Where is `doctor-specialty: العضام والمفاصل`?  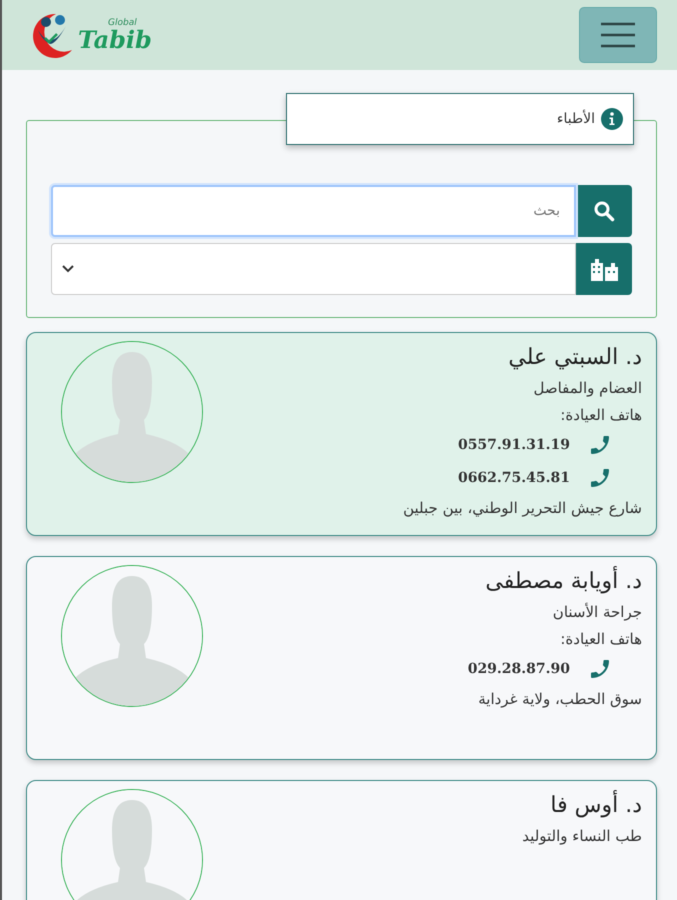
doctor-specialty: العضام والمفاصل is located at coordinates (587, 388).